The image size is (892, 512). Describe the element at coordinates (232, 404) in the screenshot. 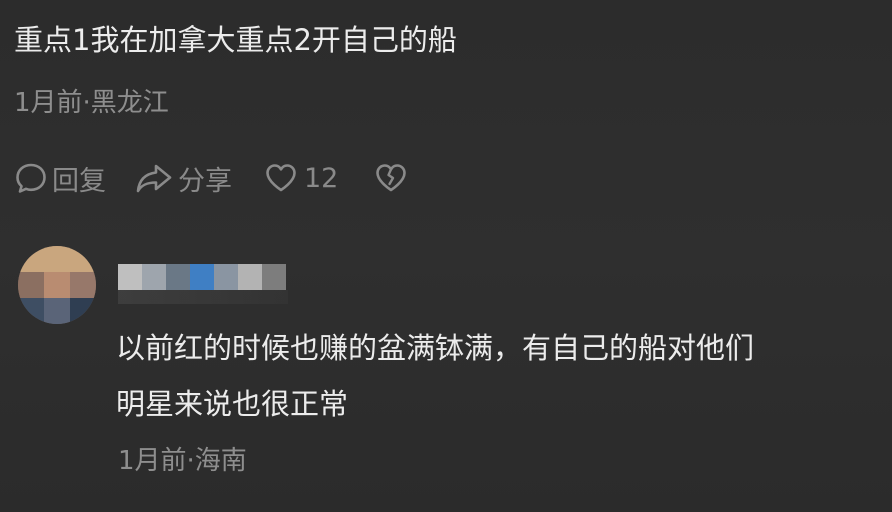

I see `reply-text-line: 明星来说也很正常` at that location.